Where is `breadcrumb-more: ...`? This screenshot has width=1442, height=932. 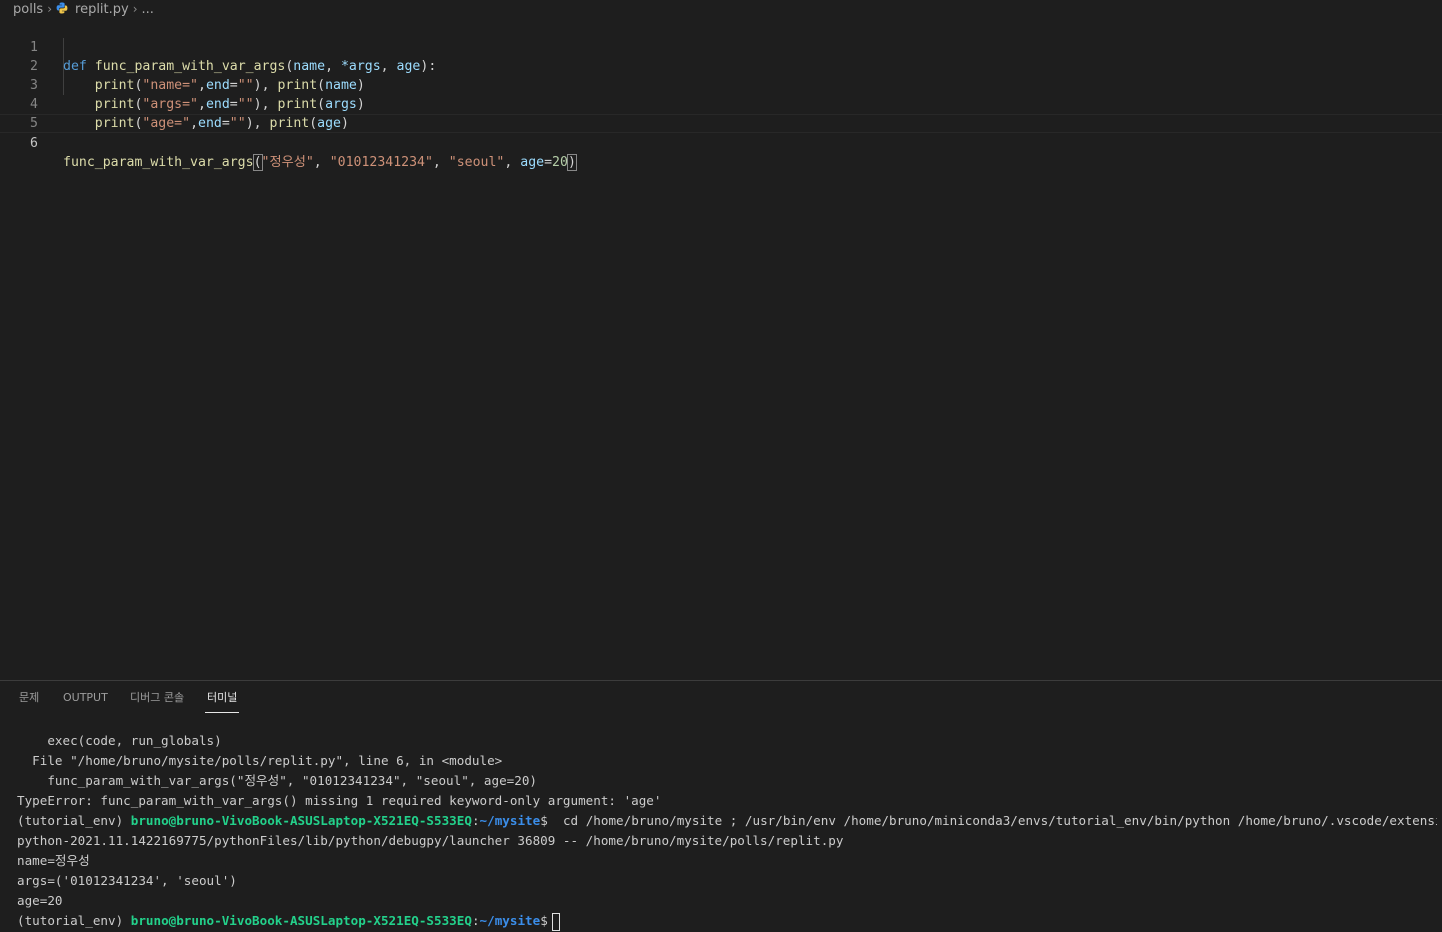 breadcrumb-more: ... is located at coordinates (148, 9).